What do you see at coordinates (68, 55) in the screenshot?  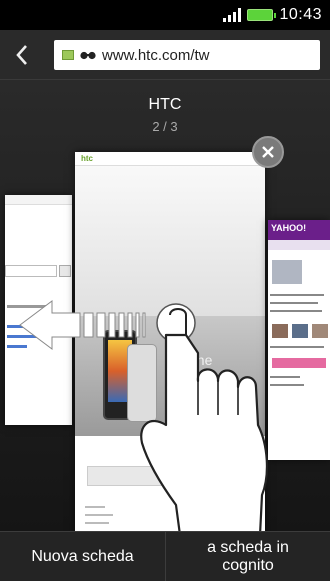 I see `favicon-icon` at bounding box center [68, 55].